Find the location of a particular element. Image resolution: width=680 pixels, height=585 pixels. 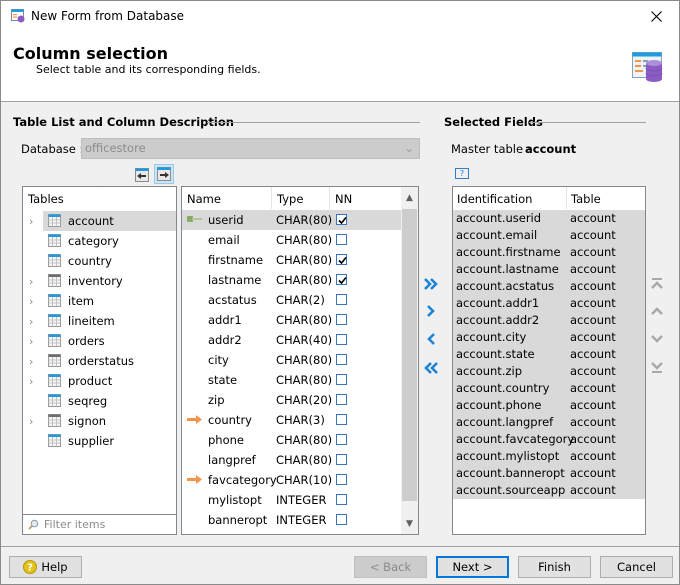

filter-input: Filter items is located at coordinates (99, 524).